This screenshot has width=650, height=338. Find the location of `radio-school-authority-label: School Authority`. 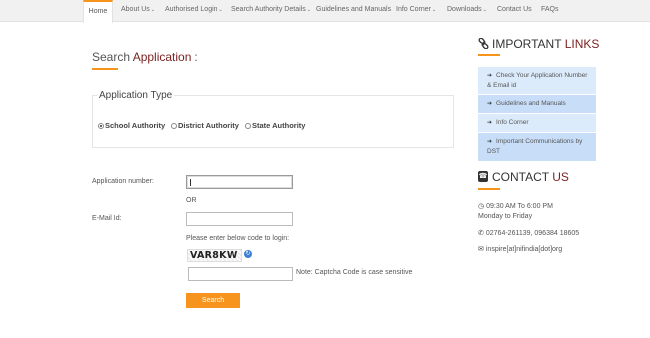

radio-school-authority-label: School Authority is located at coordinates (135, 125).